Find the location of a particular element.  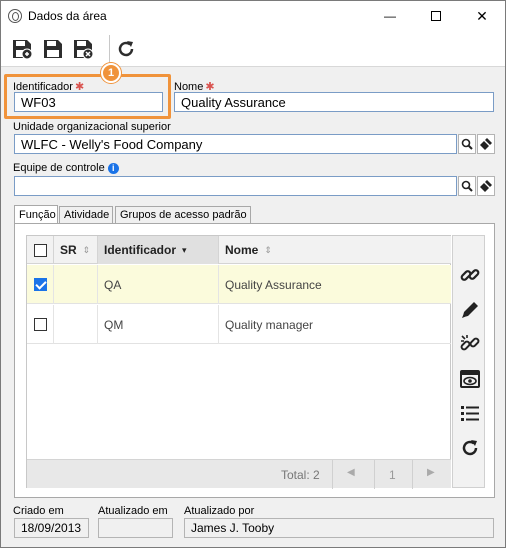

atualizado-por-label: Atualizado por is located at coordinates (219, 511).